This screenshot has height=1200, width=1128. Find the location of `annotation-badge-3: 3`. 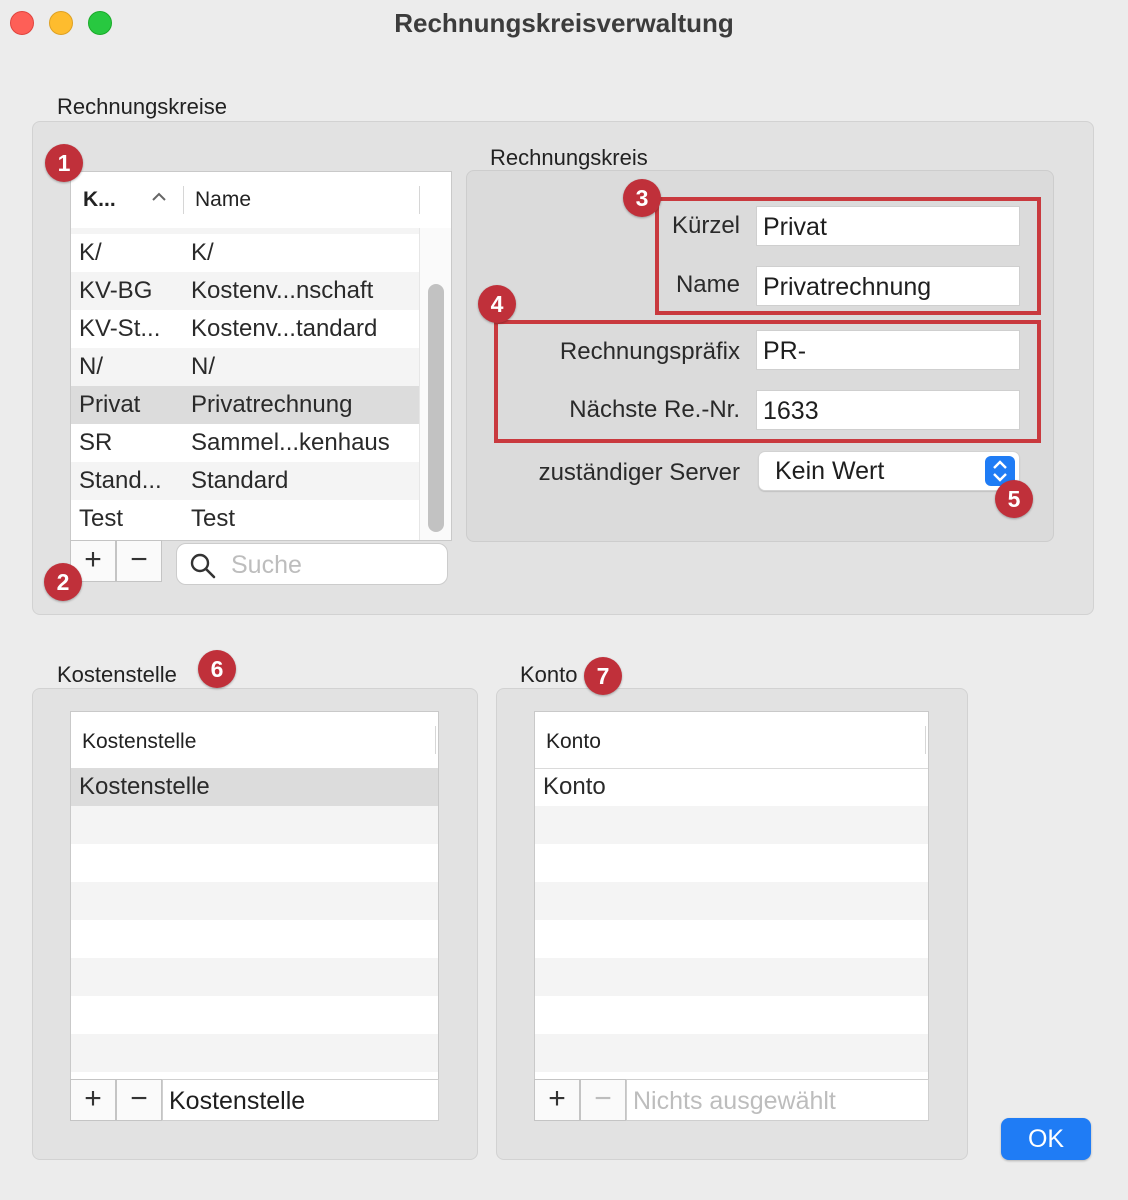

annotation-badge-3: 3 is located at coordinates (642, 198).